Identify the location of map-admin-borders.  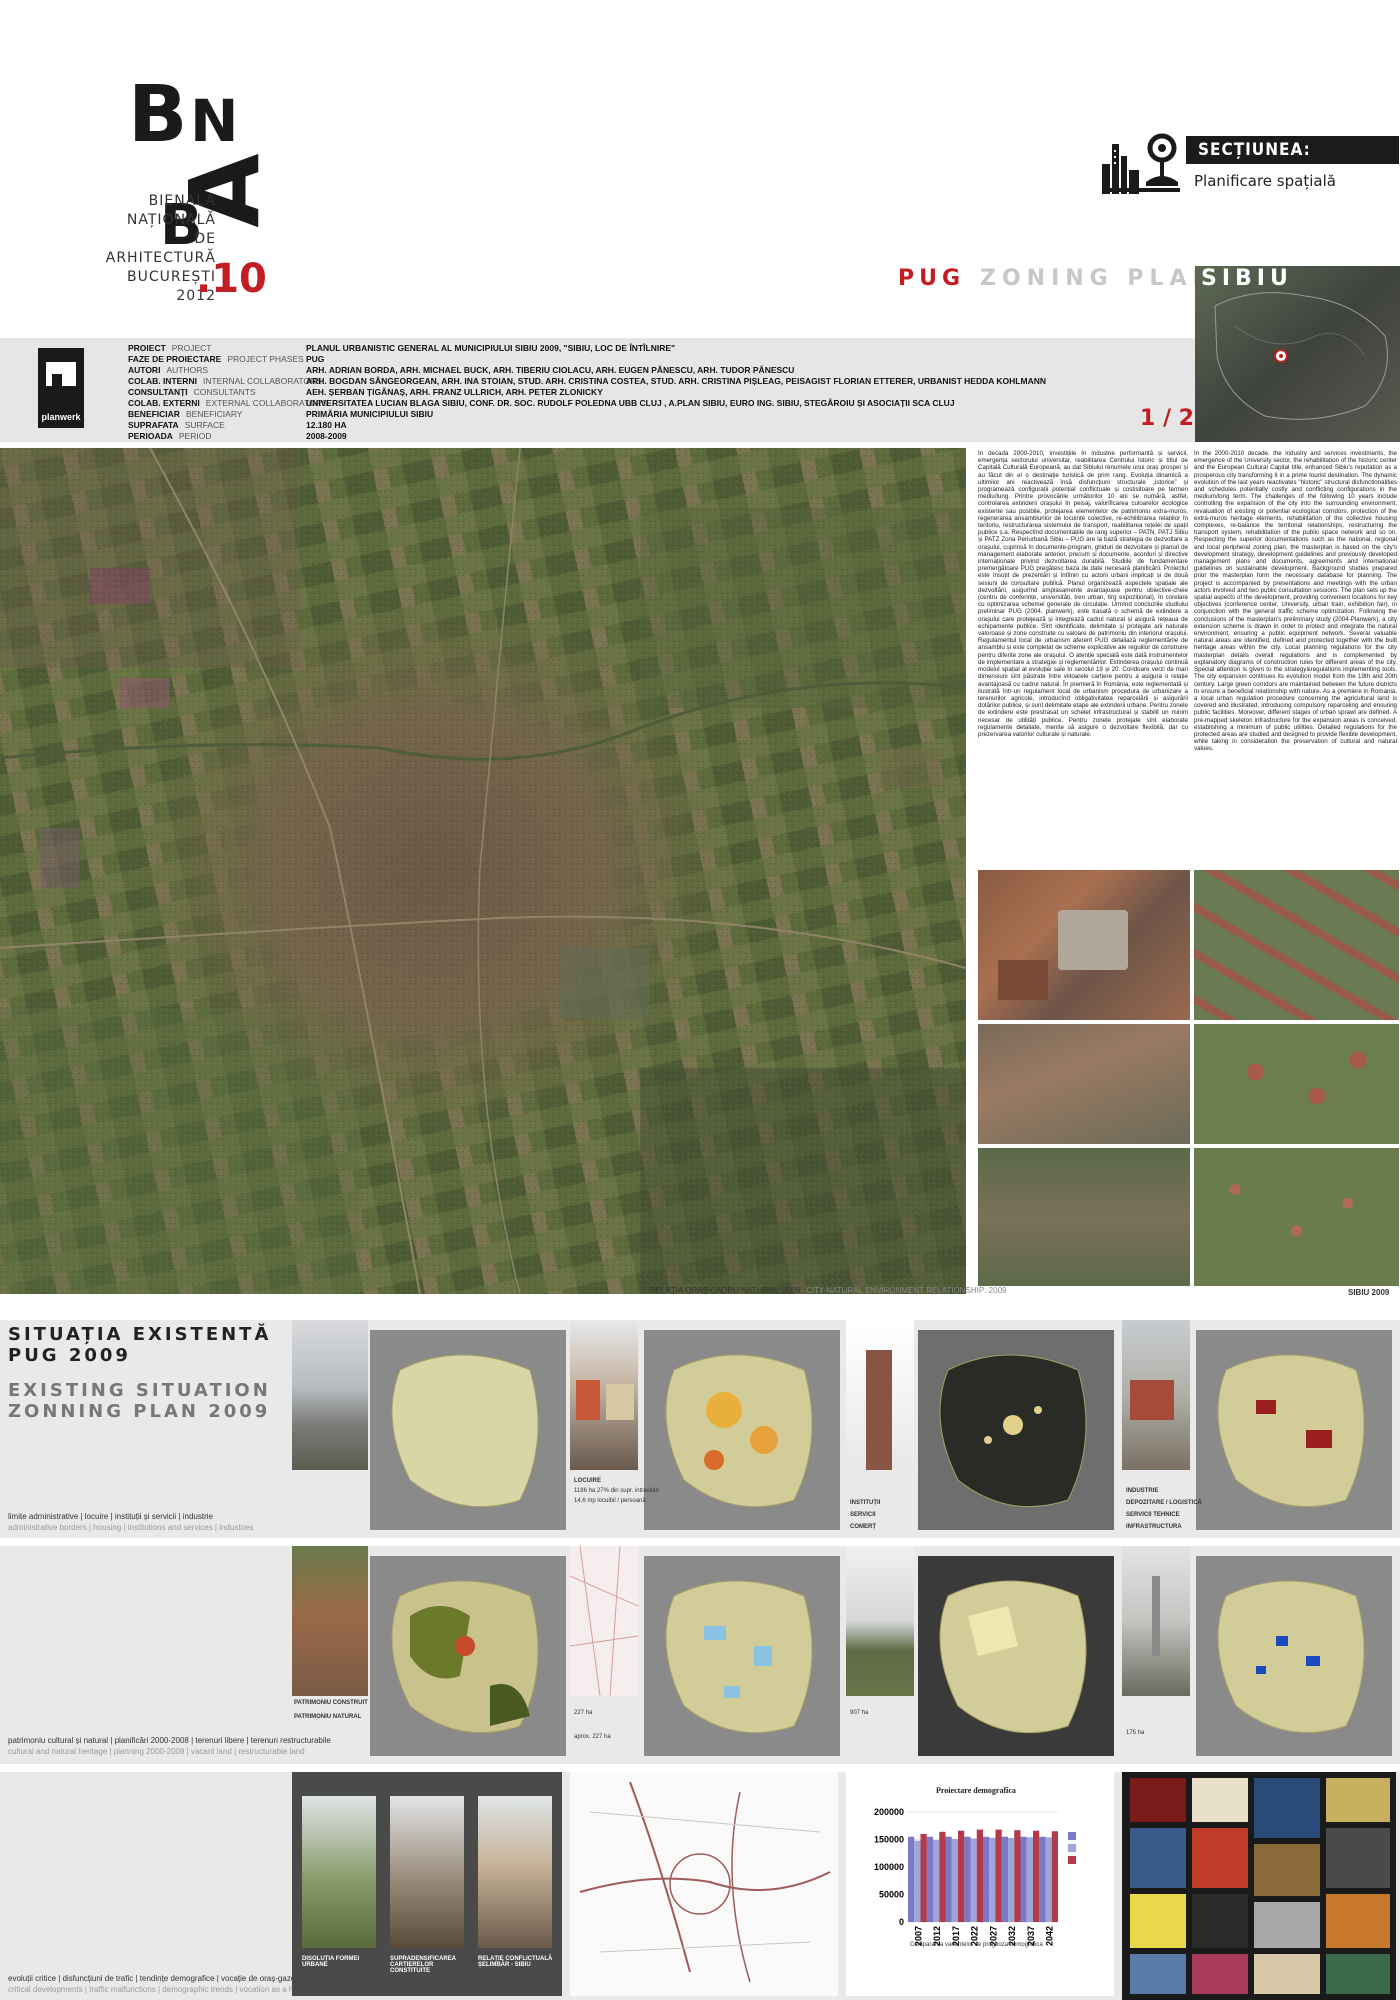
(468, 1430).